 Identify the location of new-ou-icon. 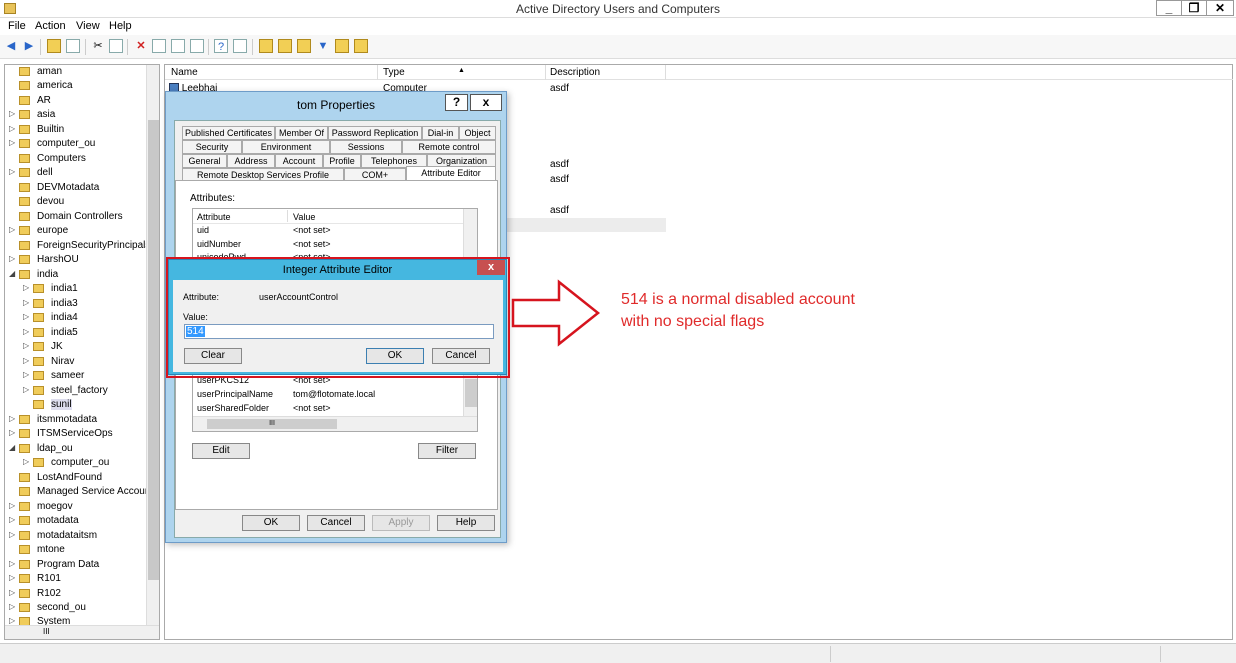
(304, 46).